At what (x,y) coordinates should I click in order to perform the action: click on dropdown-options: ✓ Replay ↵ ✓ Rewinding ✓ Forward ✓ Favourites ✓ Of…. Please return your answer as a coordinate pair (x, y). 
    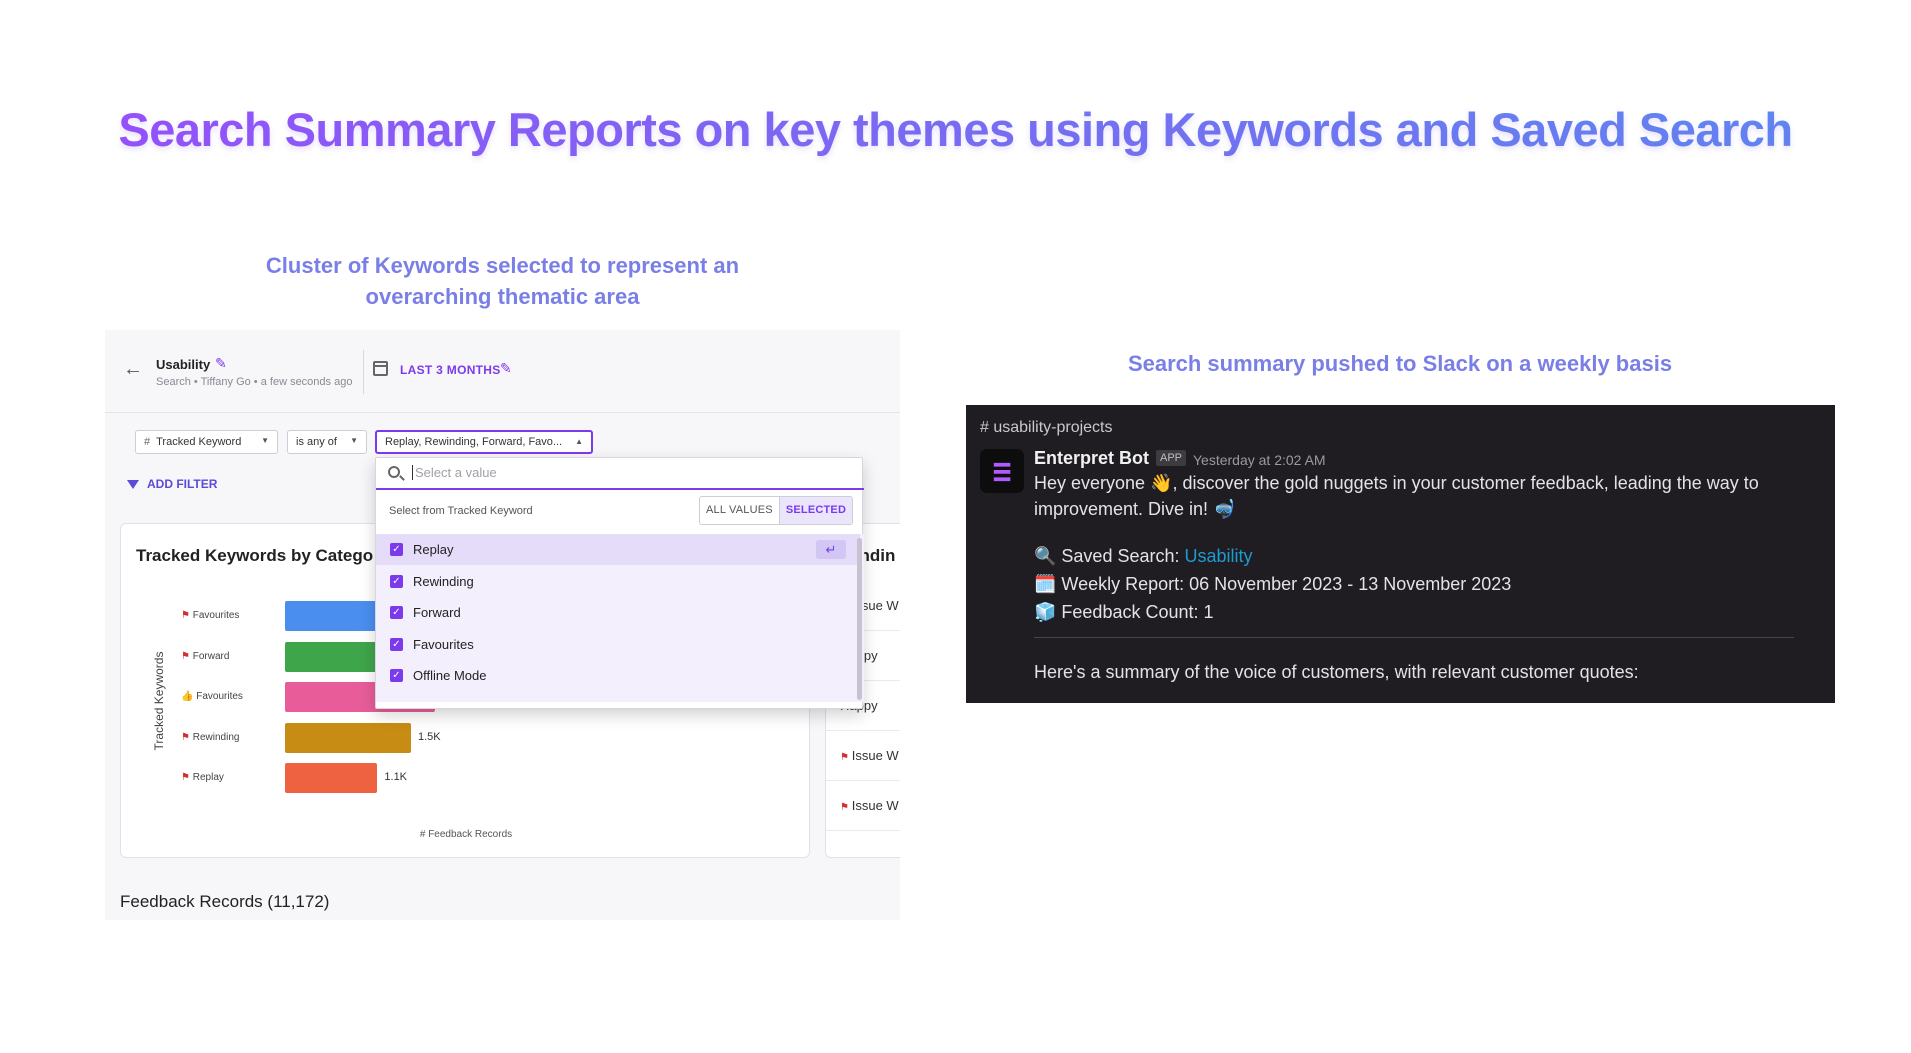
    Looking at the image, I should click on (620, 618).